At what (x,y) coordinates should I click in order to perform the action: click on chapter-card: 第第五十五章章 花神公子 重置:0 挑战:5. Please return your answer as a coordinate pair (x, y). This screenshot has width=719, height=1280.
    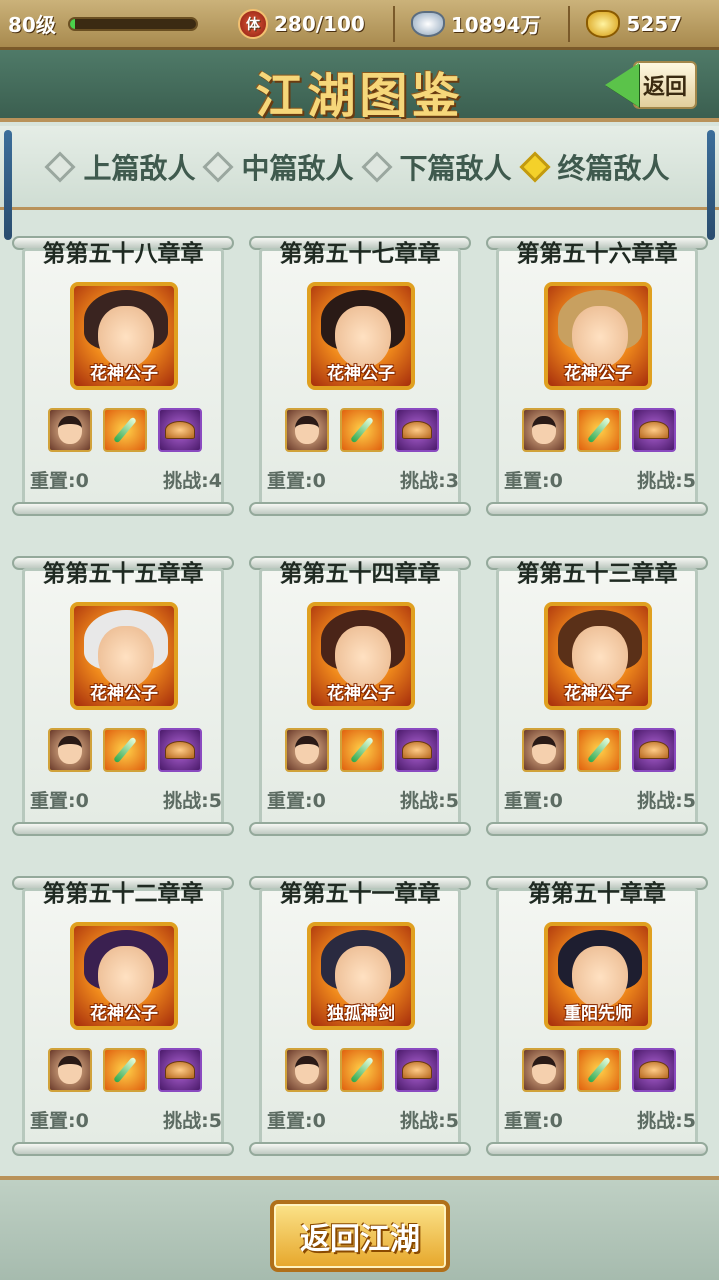
    Looking at the image, I should click on (123, 695).